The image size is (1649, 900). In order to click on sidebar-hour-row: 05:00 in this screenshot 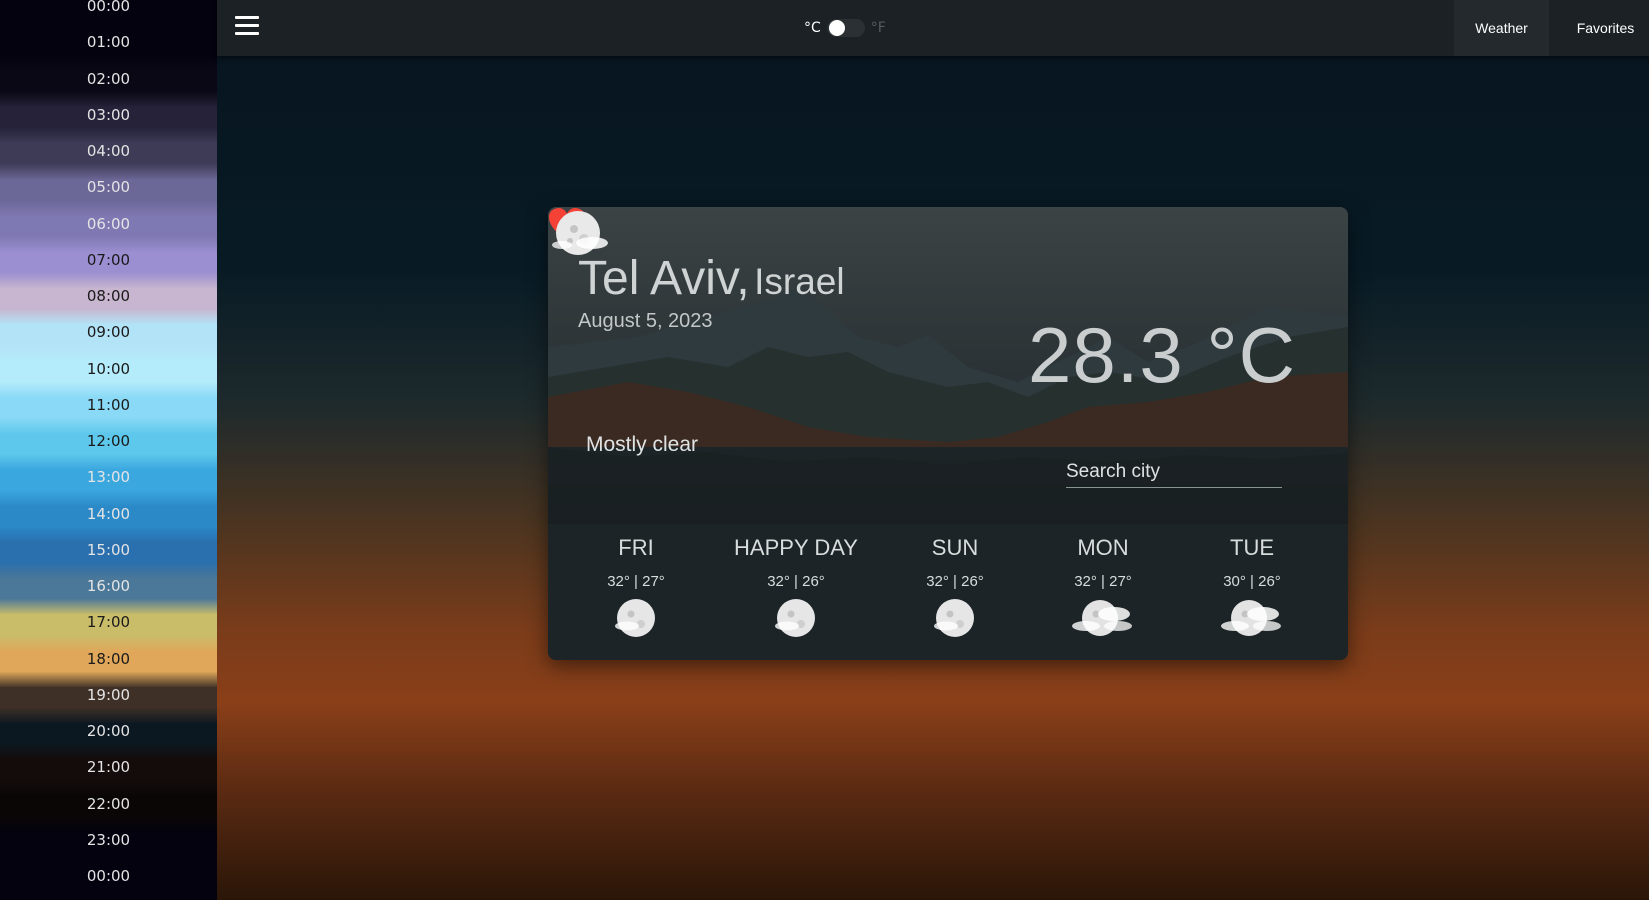, I will do `click(108, 198)`.